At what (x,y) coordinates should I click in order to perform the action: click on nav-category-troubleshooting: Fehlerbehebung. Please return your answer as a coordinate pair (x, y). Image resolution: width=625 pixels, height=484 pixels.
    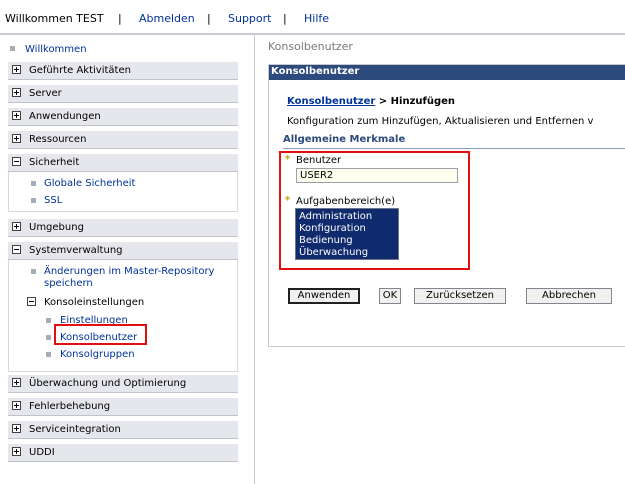
    Looking at the image, I should click on (123, 407).